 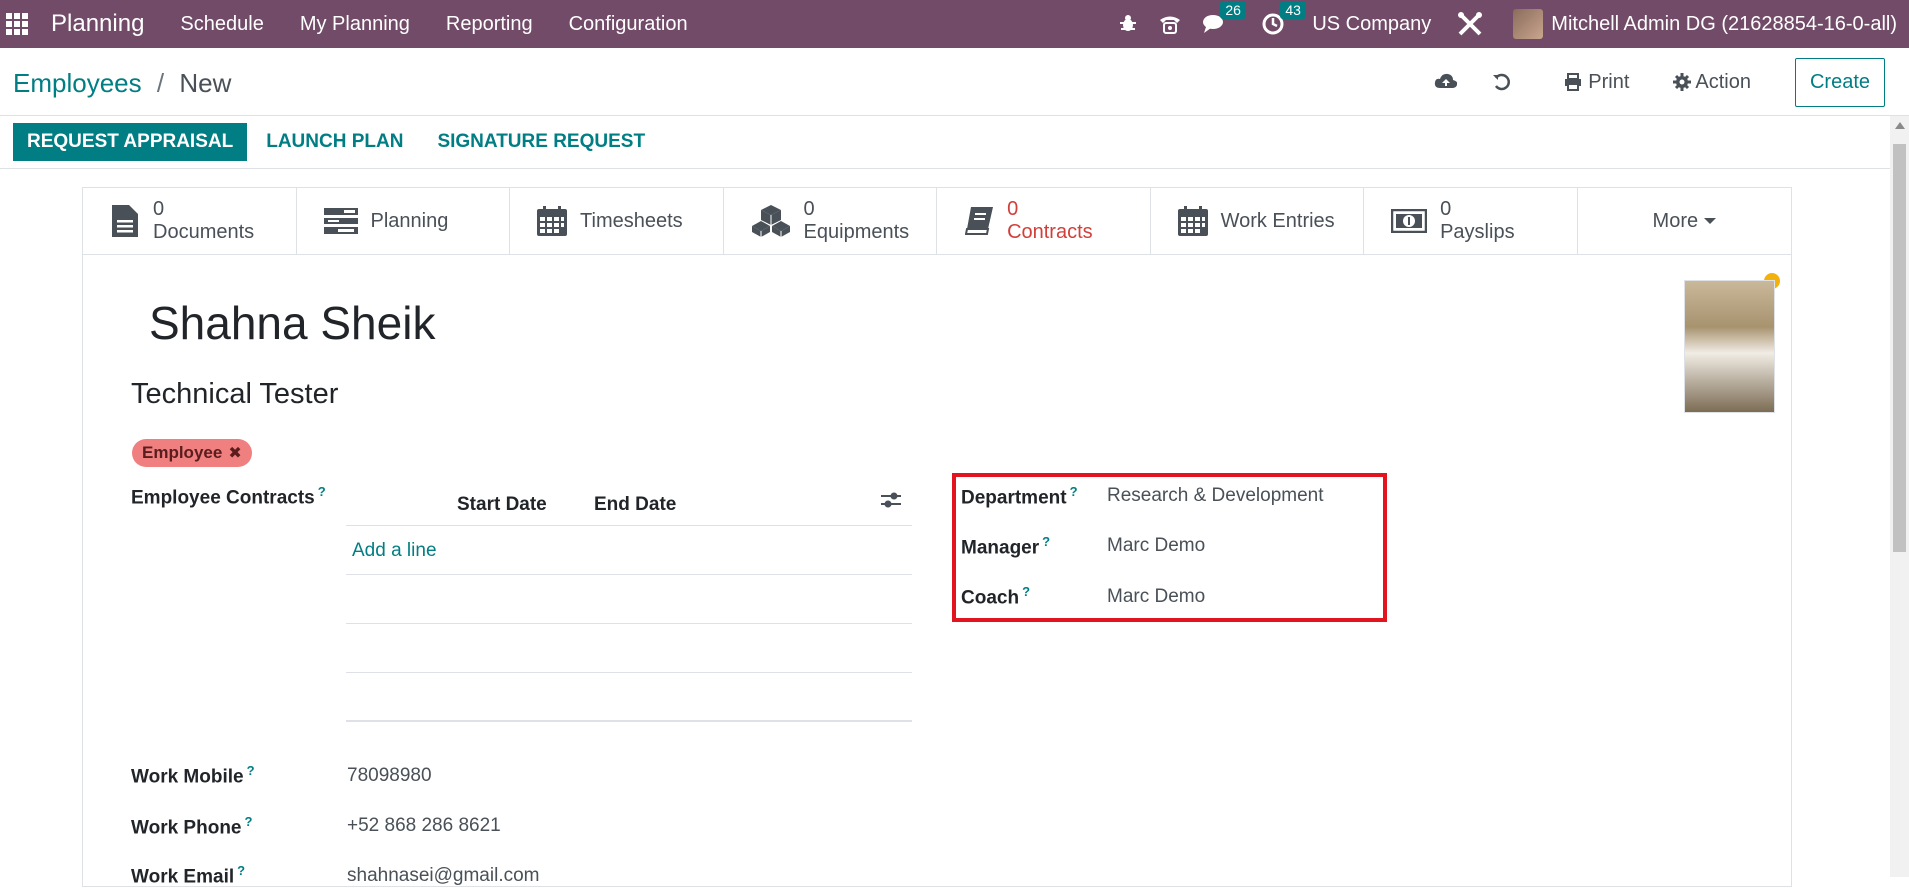 What do you see at coordinates (1170, 24) in the screenshot?
I see `phone-icon` at bounding box center [1170, 24].